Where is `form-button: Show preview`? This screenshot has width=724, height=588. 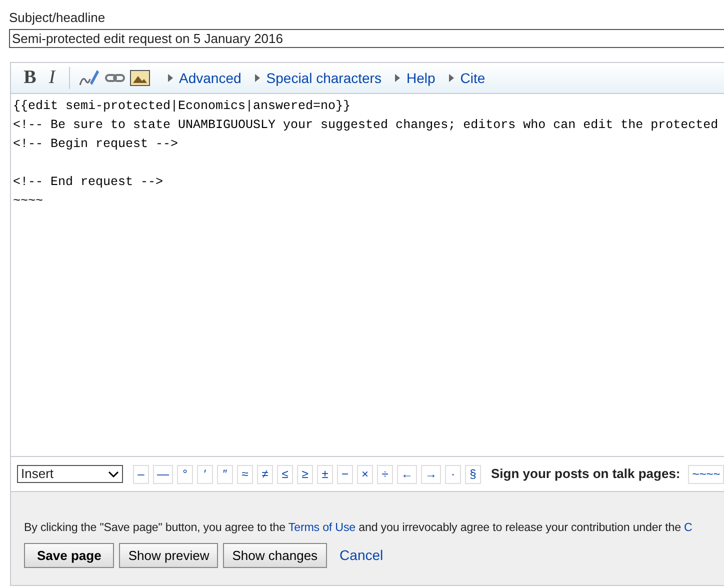 form-button: Show preview is located at coordinates (168, 555).